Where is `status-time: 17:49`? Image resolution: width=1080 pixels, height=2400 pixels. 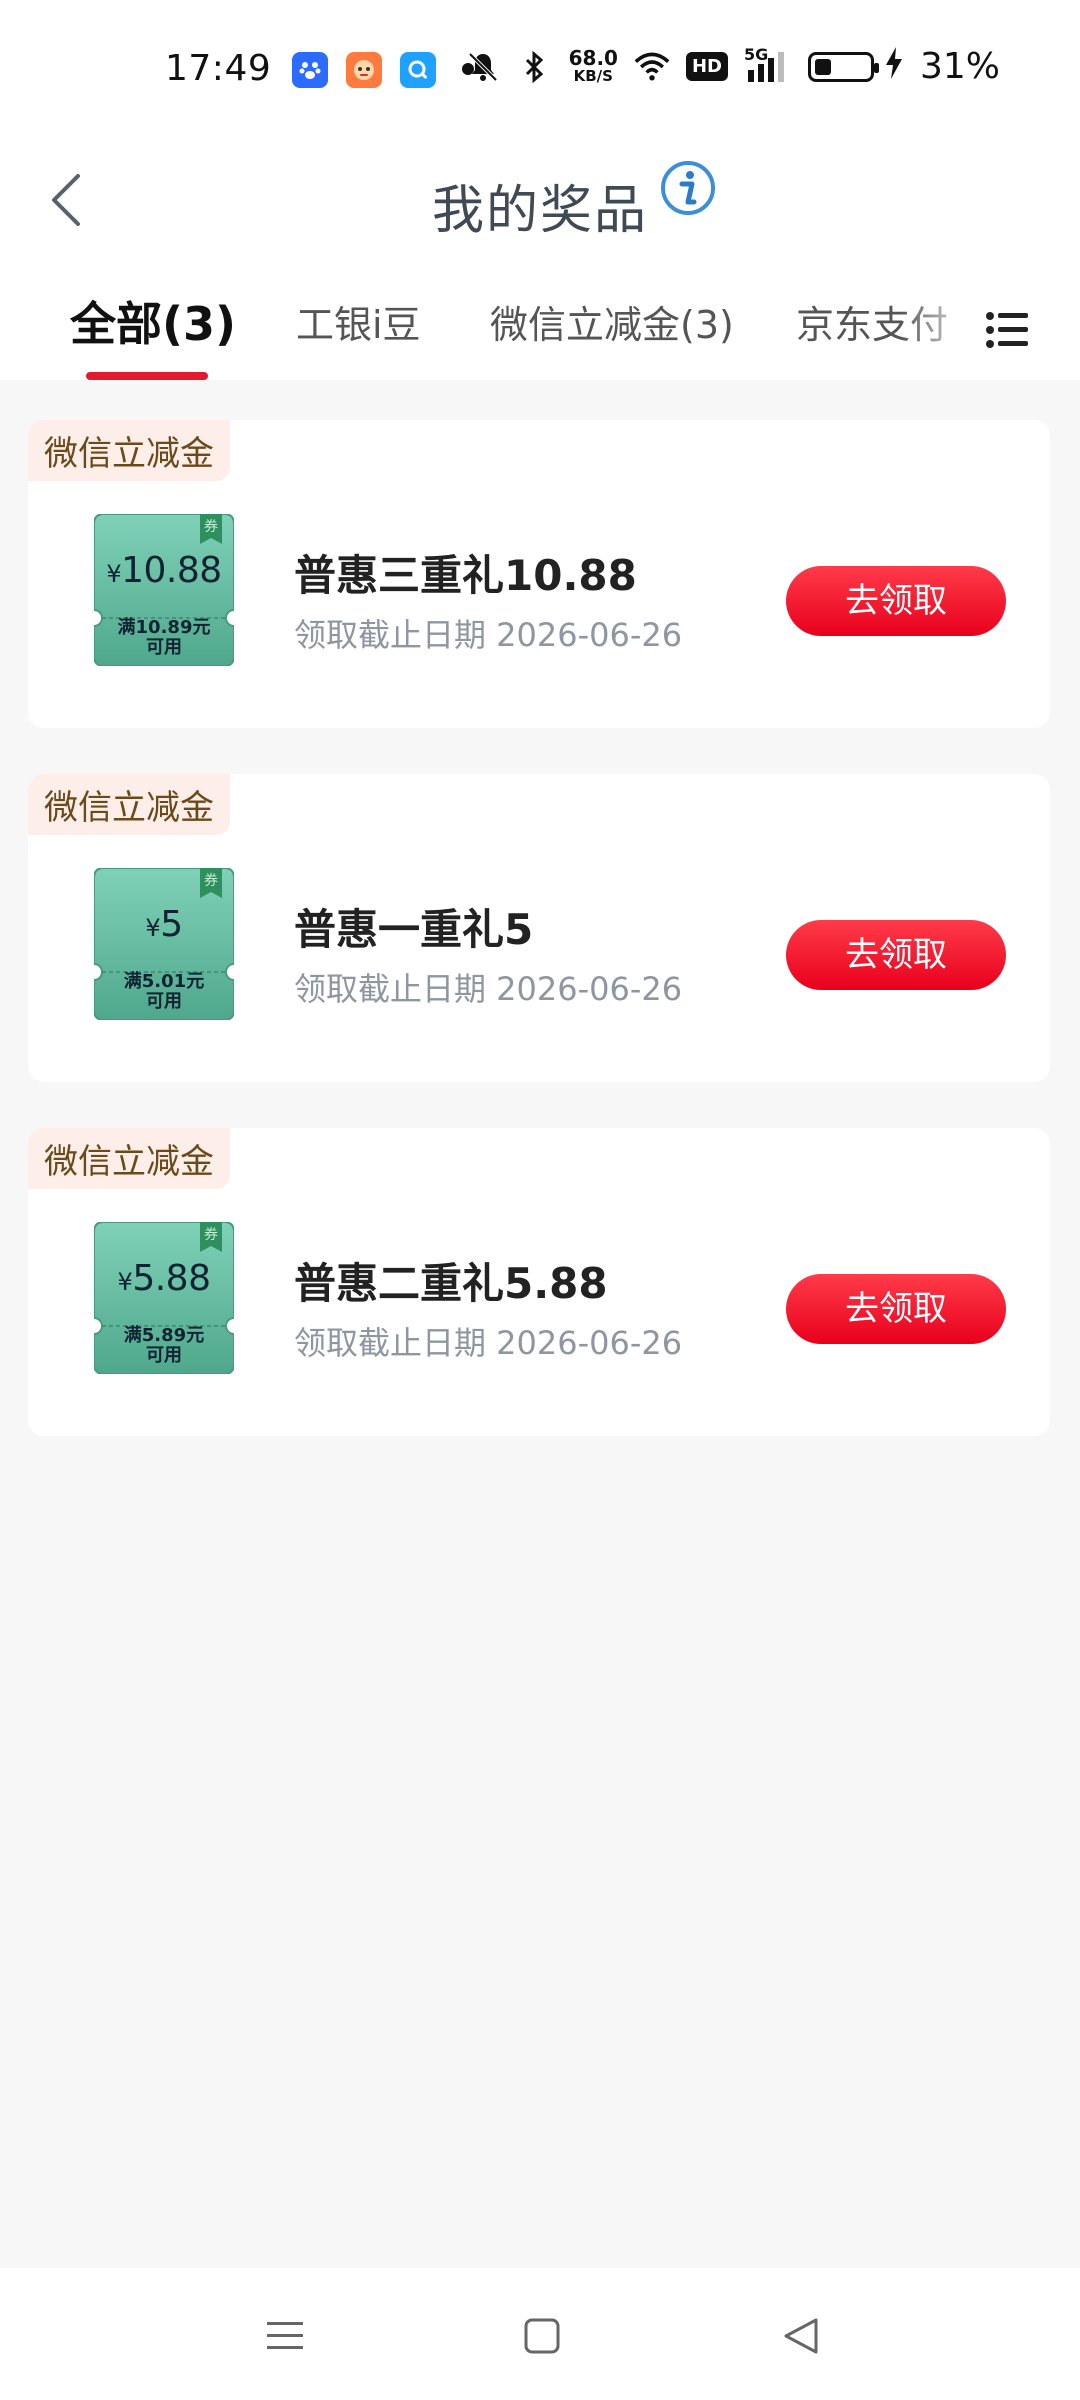 status-time: 17:49 is located at coordinates (218, 68).